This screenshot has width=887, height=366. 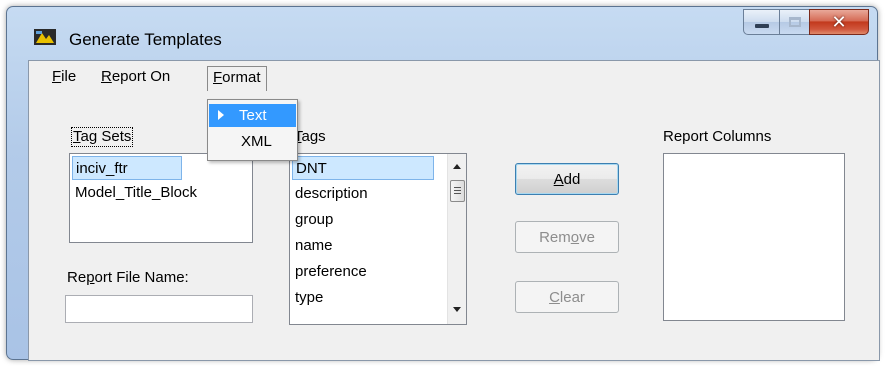 I want to click on report-file-name-label: Report File Name:, so click(x=128, y=277).